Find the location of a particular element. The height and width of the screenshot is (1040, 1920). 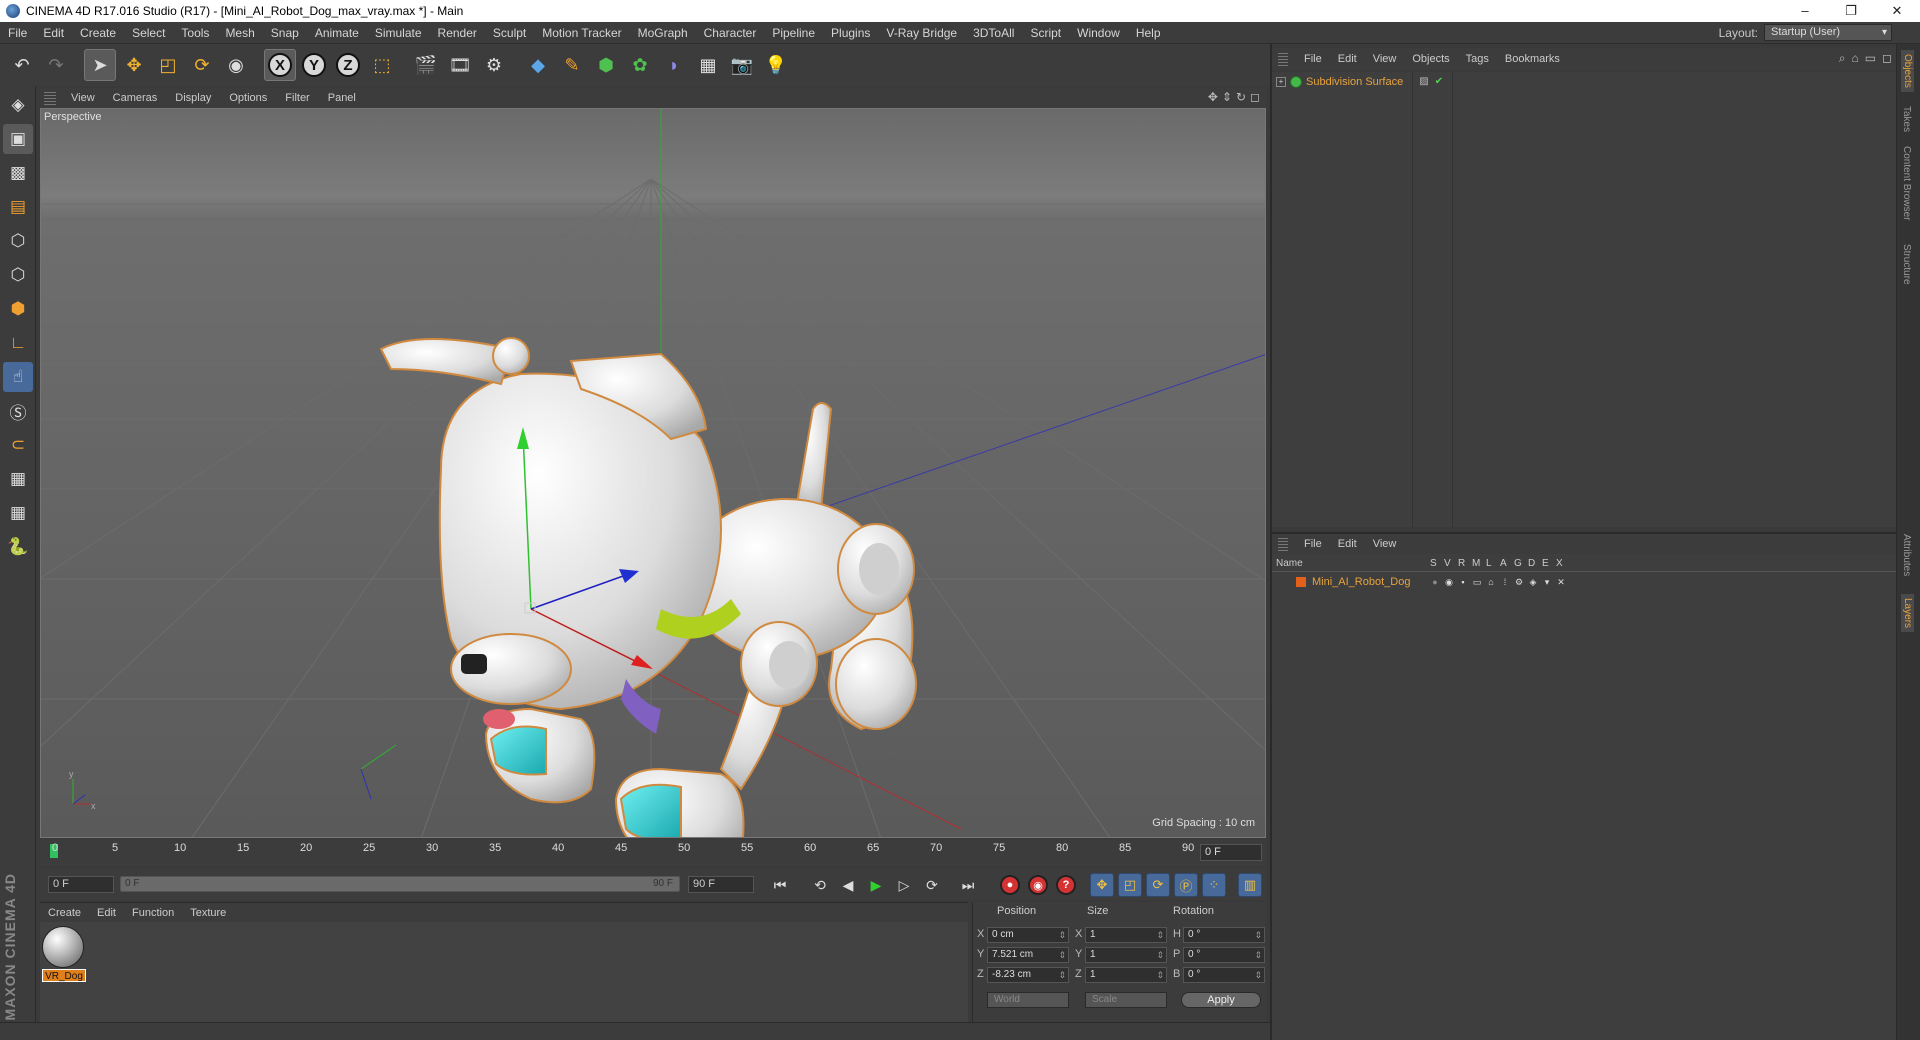

menu-vray-bridge: V-Ray Bridge is located at coordinates (921, 33).